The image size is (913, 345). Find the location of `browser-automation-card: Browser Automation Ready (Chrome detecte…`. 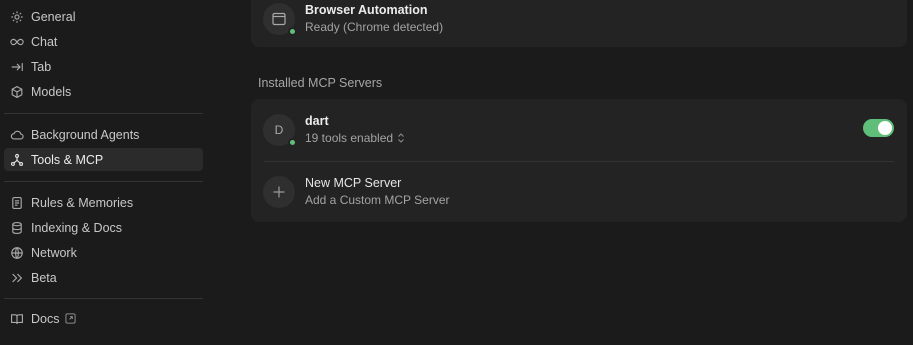

browser-automation-card: Browser Automation Ready (Chrome detecte… is located at coordinates (579, 23).